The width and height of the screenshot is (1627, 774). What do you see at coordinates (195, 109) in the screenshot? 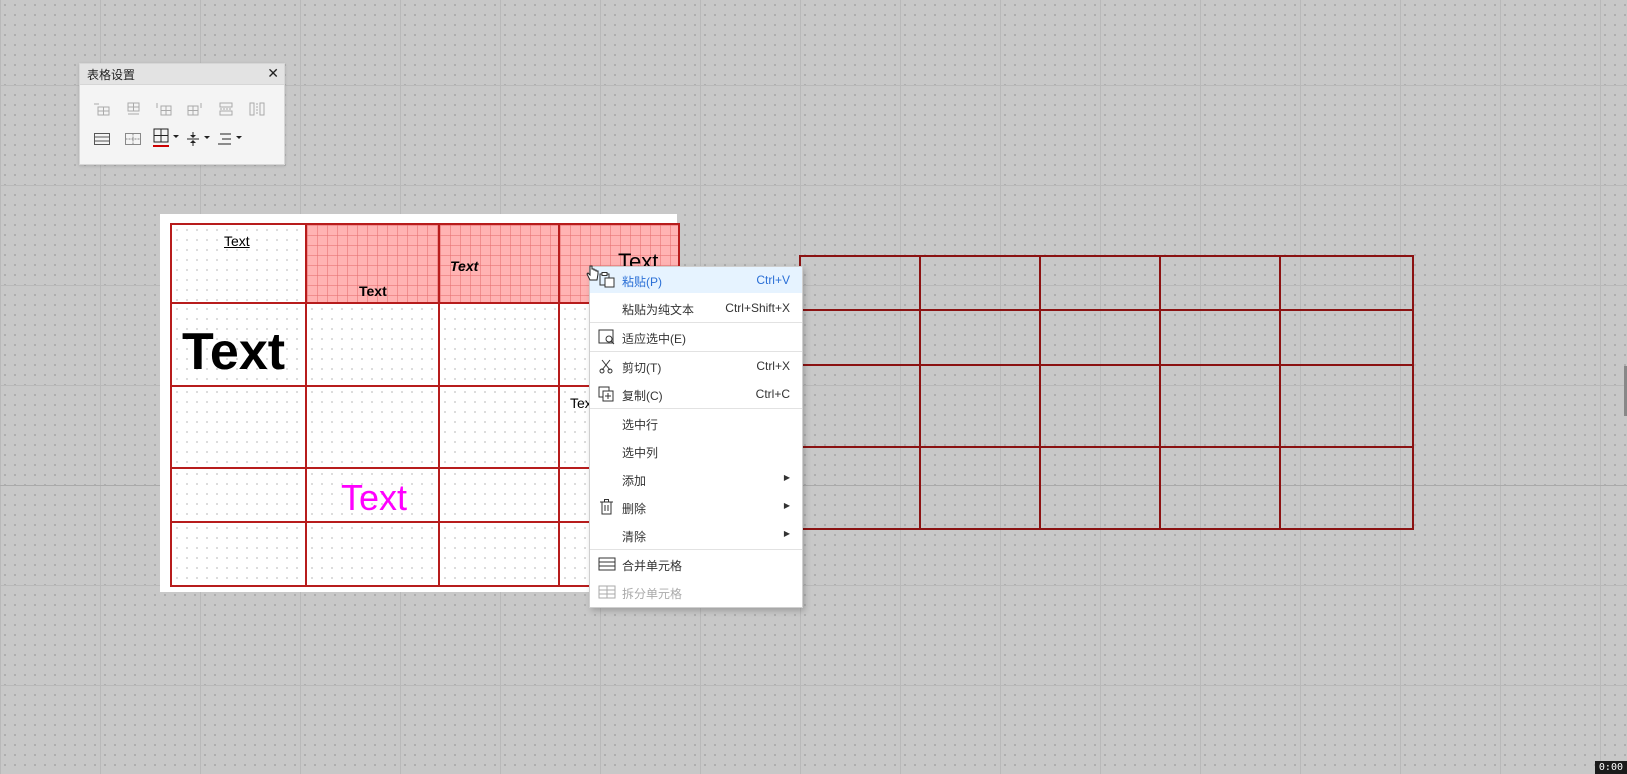
I see `insert-column-right-icon` at bounding box center [195, 109].